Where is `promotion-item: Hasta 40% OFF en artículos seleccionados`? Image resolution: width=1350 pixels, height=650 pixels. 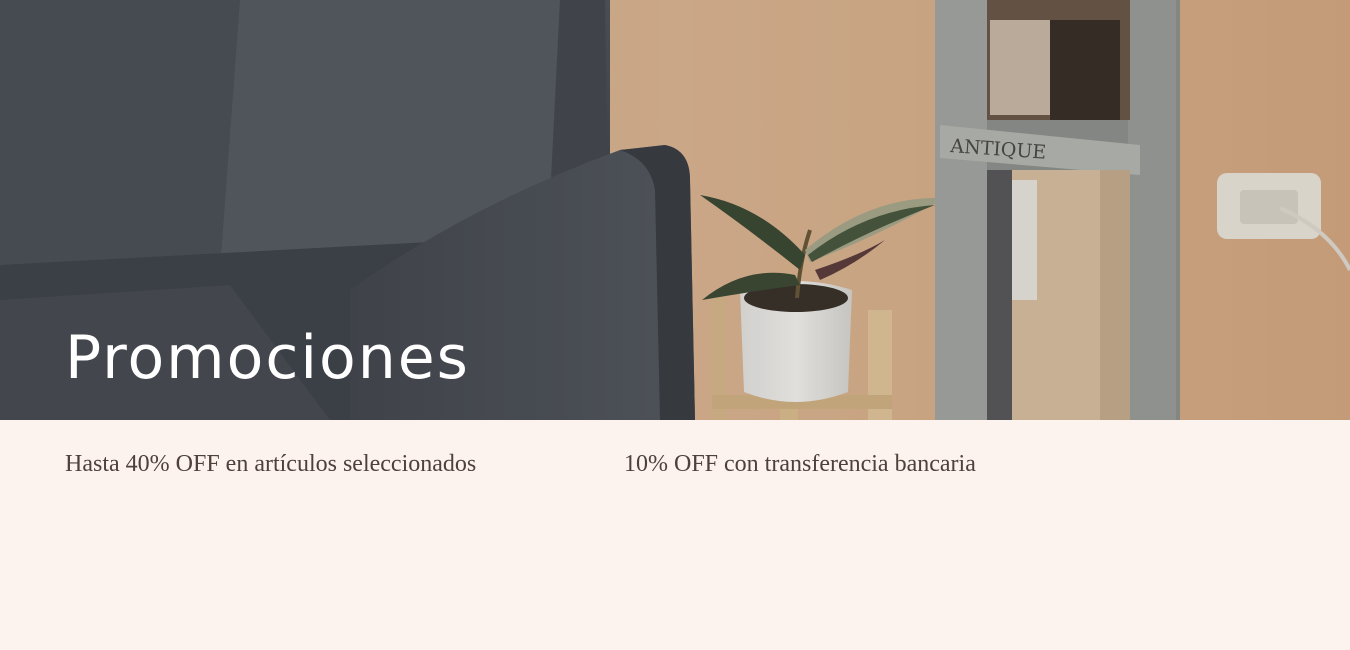
promotion-item: Hasta 40% OFF en artículos seleccionados is located at coordinates (271, 464).